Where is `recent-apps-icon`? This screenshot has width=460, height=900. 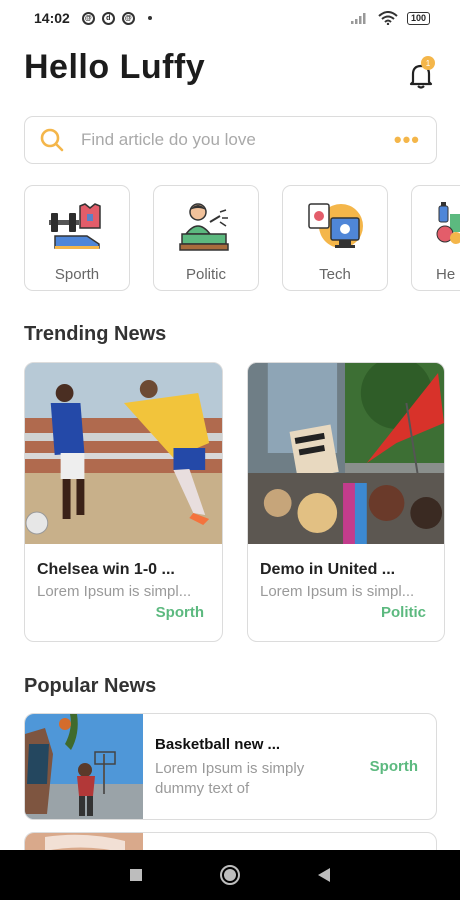 recent-apps-icon is located at coordinates (136, 875).